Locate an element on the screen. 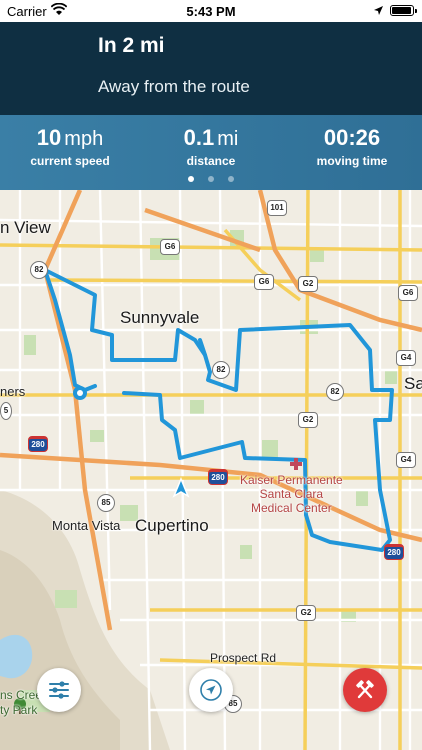 The height and width of the screenshot is (750, 422). map-label-cupertino: Cupertino is located at coordinates (172, 525).